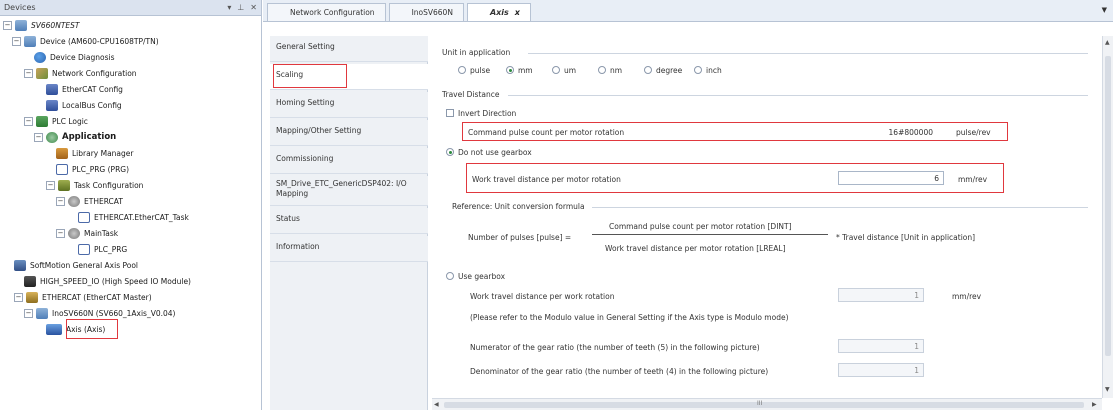 This screenshot has height=410, width=1113. What do you see at coordinates (109, 185) in the screenshot?
I see `tree-node-label: Task Configuration` at bounding box center [109, 185].